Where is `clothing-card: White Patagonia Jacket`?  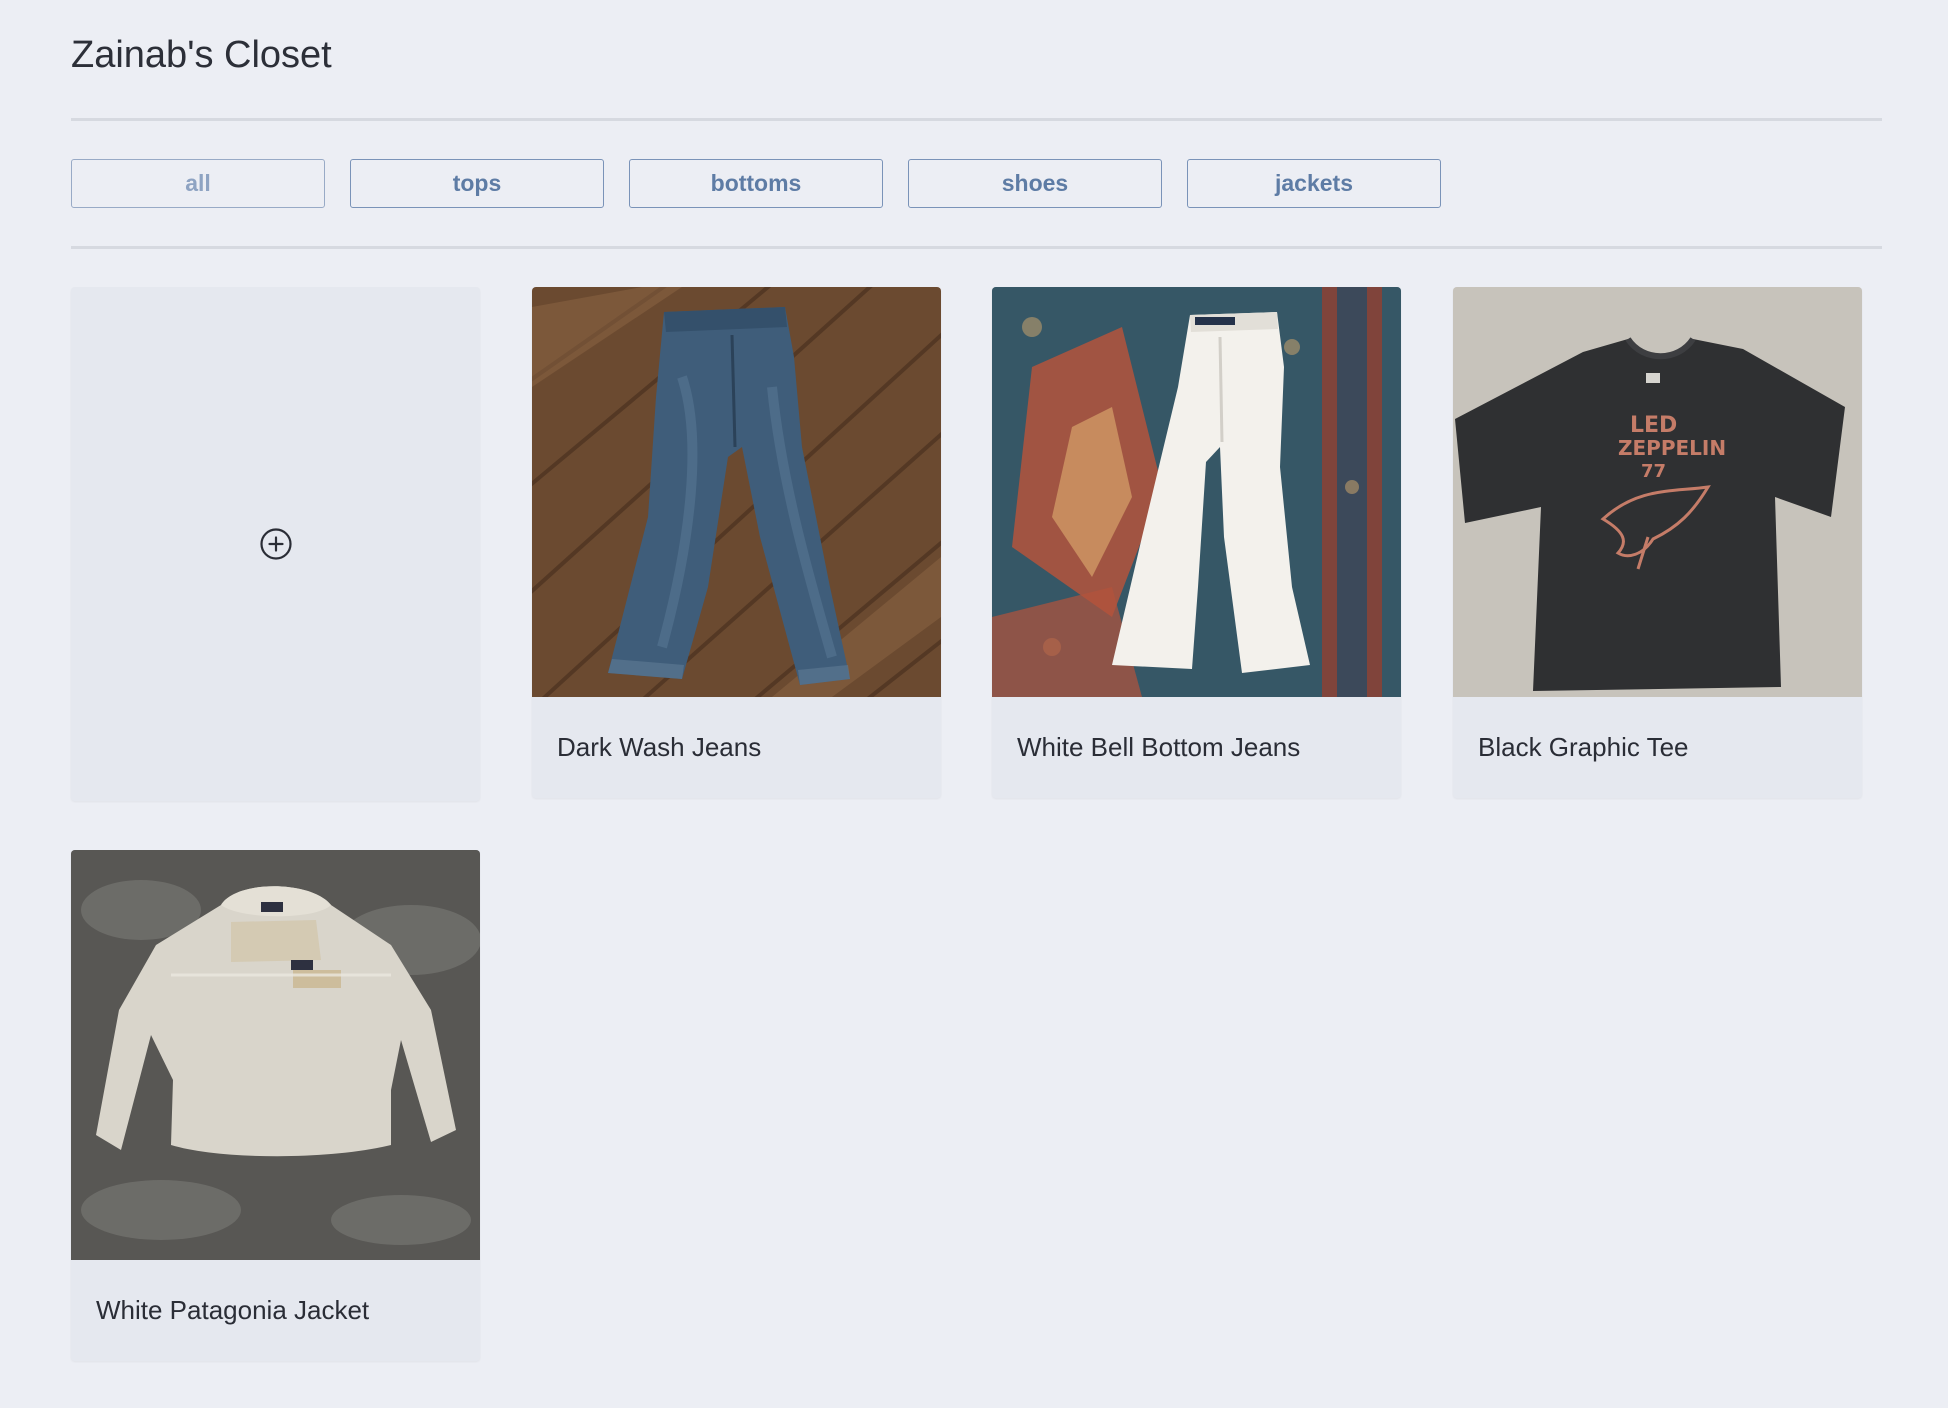 clothing-card: White Patagonia Jacket is located at coordinates (275, 1105).